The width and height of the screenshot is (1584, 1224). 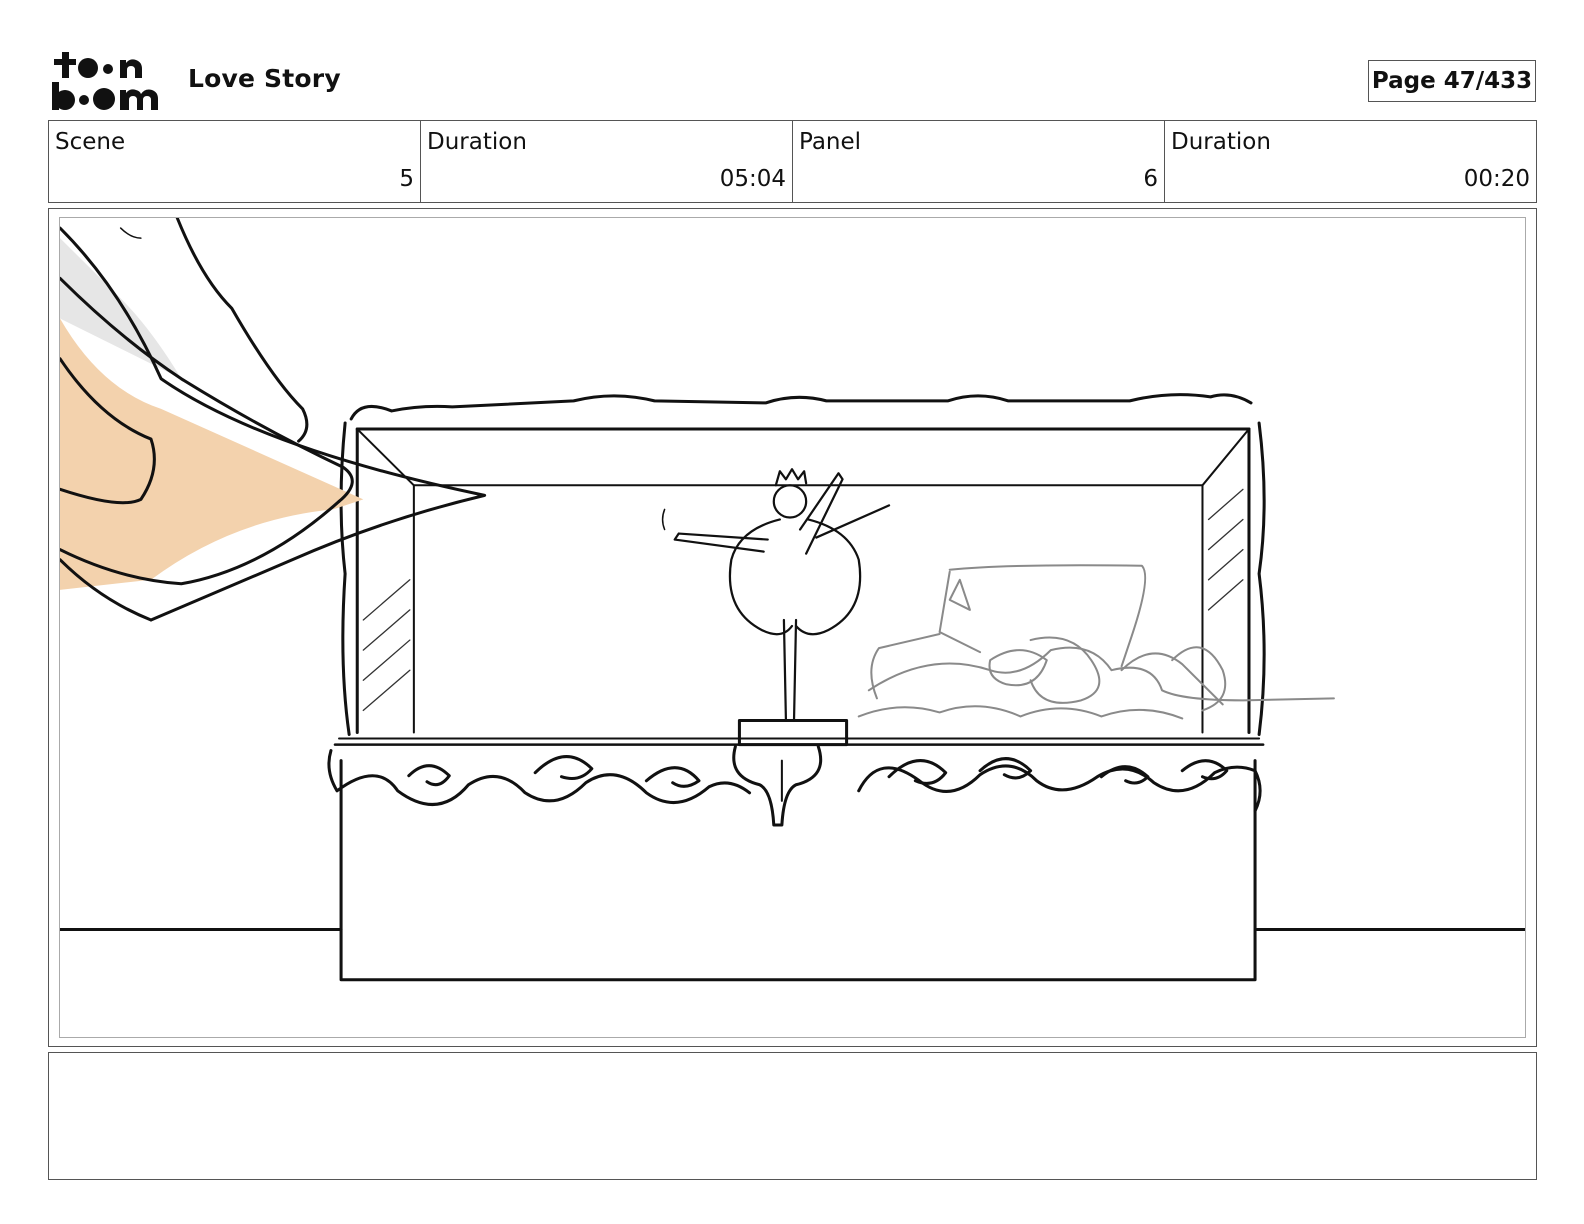 I want to click on panel-cell: Panel 6, so click(x=979, y=161).